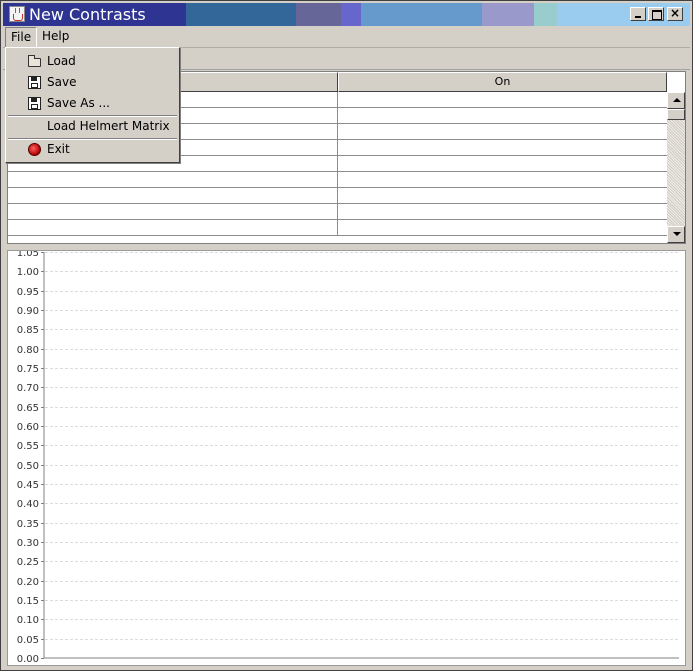  What do you see at coordinates (28, 350) in the screenshot?
I see `y-tick-label: 0.80` at bounding box center [28, 350].